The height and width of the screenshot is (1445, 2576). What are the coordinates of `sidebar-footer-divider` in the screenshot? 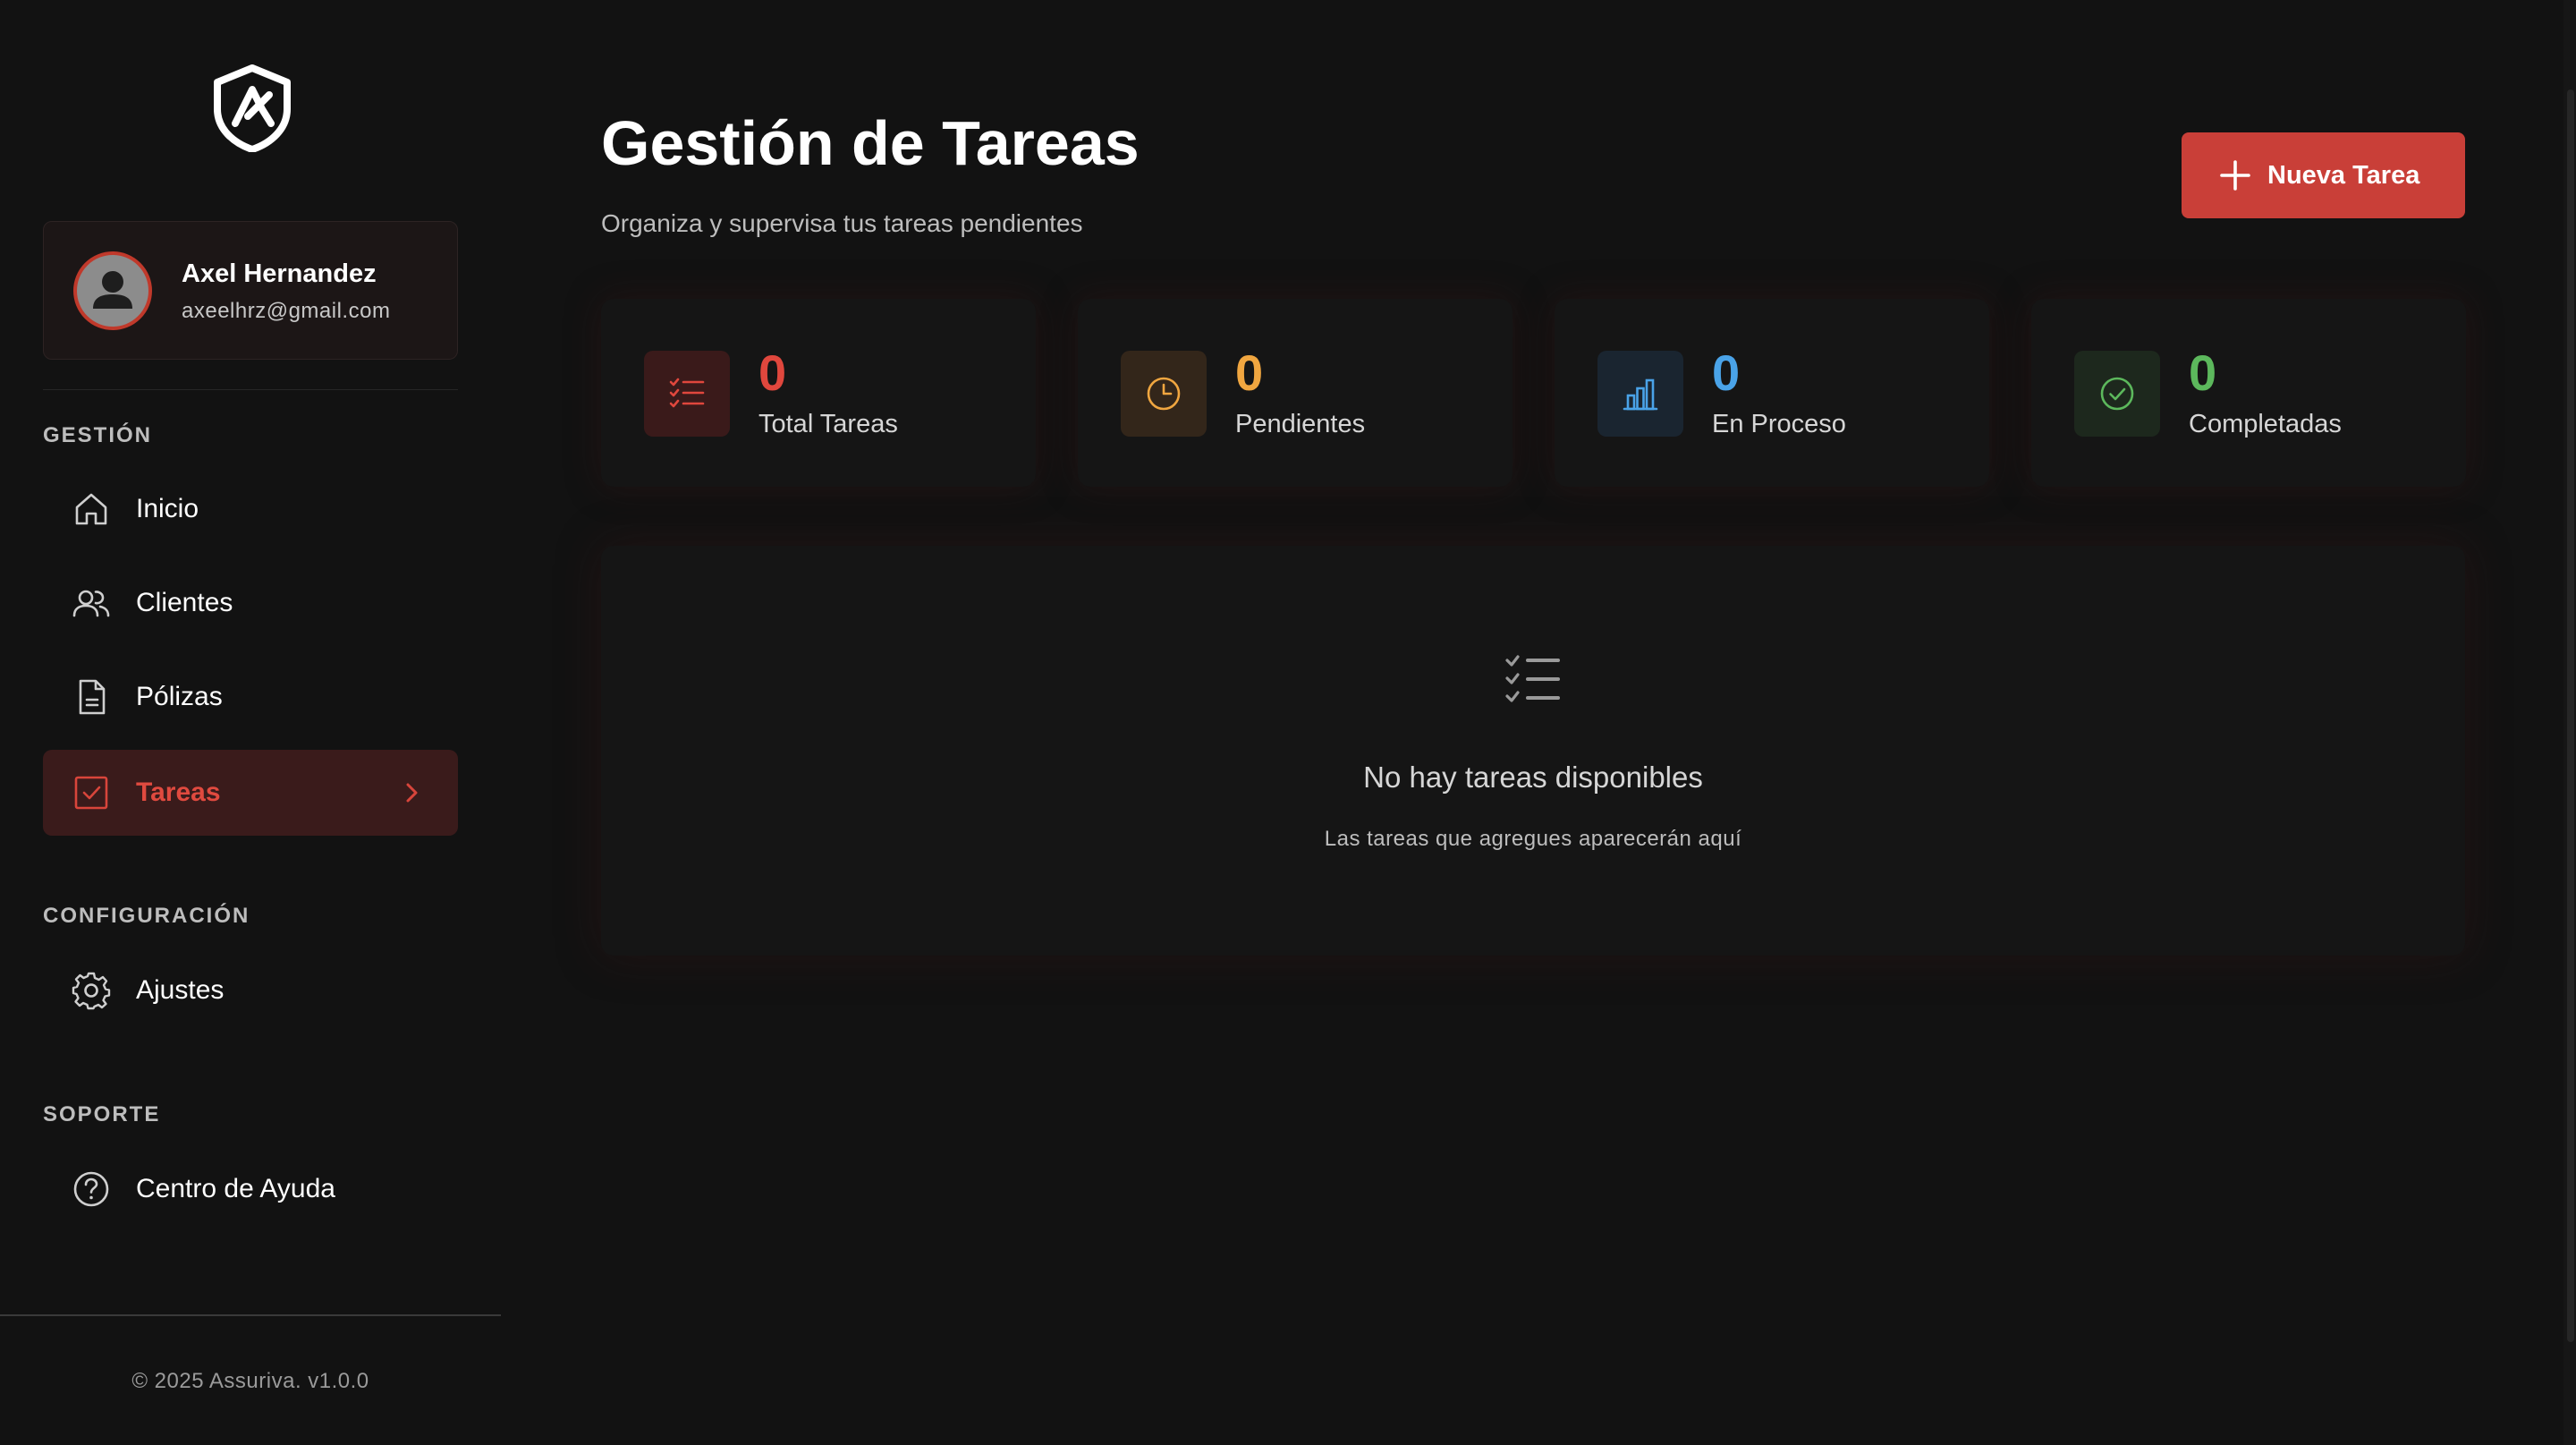 It's located at (250, 1315).